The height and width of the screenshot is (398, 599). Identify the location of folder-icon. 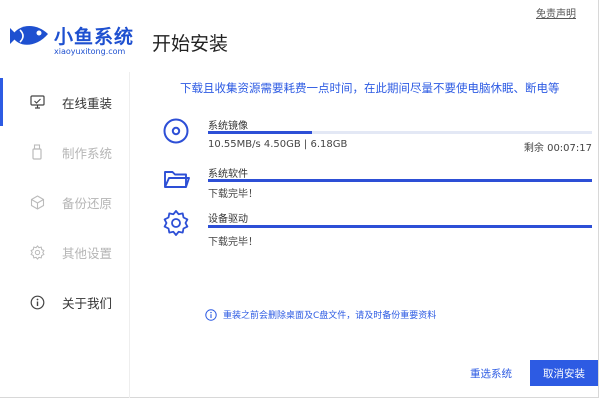
(177, 179).